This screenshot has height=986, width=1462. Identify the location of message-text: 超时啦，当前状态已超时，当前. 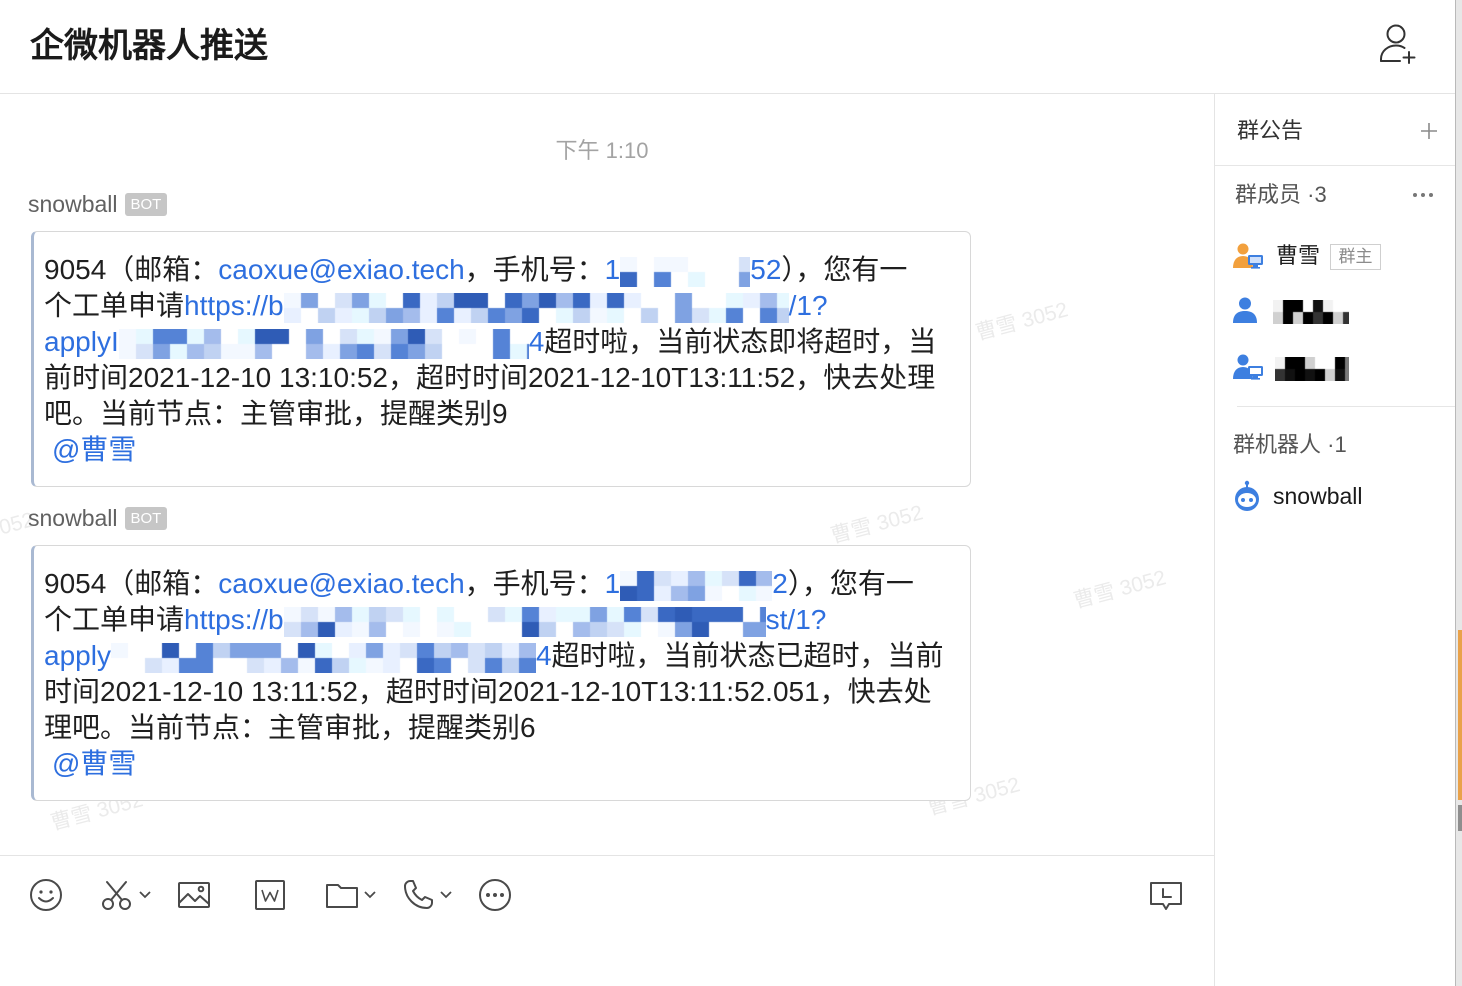
(747, 655).